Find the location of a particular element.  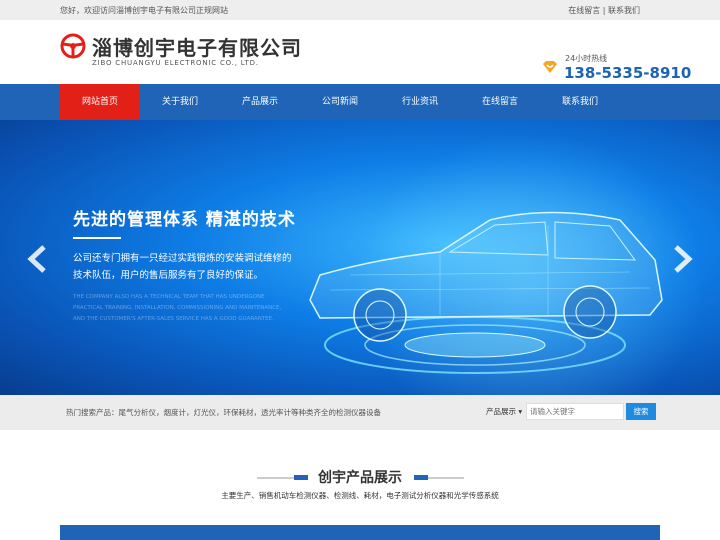

title-accent-right is located at coordinates (421, 477).